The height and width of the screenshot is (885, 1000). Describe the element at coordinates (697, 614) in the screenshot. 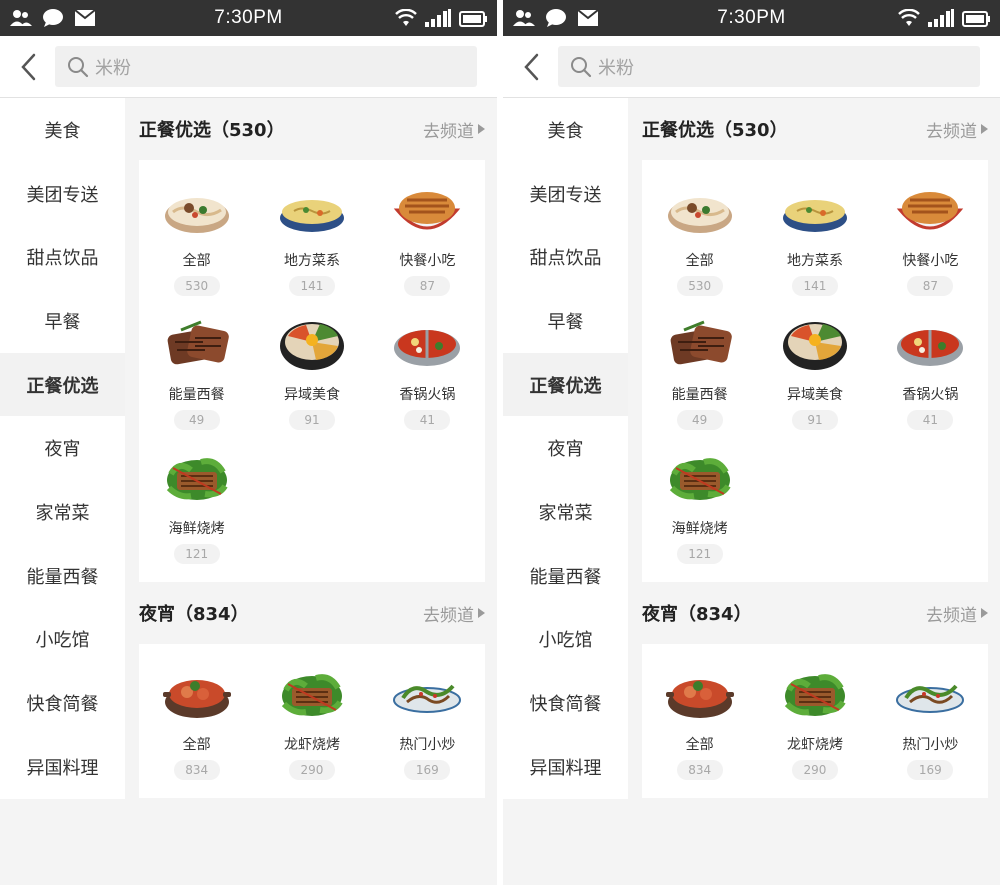

I see `section-title: 夜宵（834）` at that location.